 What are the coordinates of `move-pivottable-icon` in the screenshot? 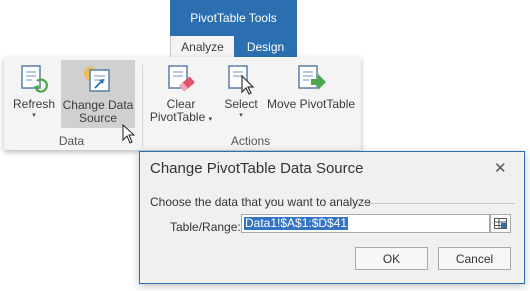 It's located at (312, 77).